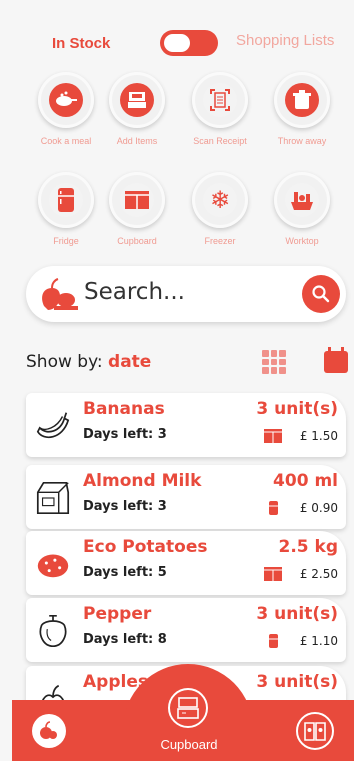  I want to click on action-throw-away: Throw away, so click(302, 109).